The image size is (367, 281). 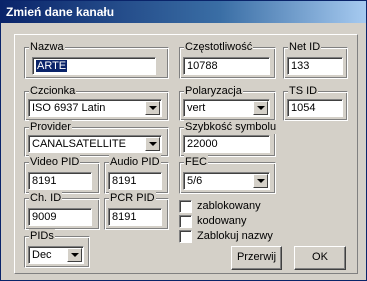 I want to click on label-fec: FEC, so click(x=196, y=162).